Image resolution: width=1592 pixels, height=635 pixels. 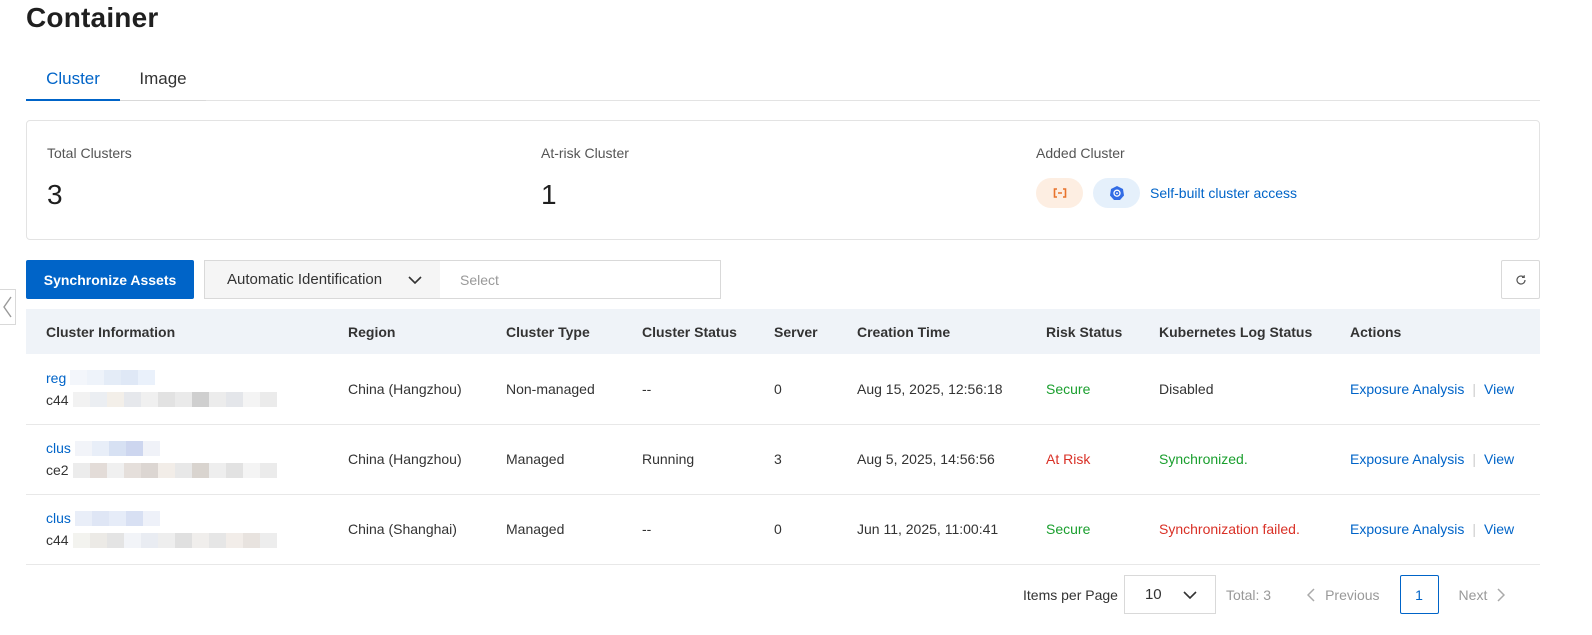 What do you see at coordinates (1236, 331) in the screenshot?
I see `col-log-status: Kubernetes Log Status` at bounding box center [1236, 331].